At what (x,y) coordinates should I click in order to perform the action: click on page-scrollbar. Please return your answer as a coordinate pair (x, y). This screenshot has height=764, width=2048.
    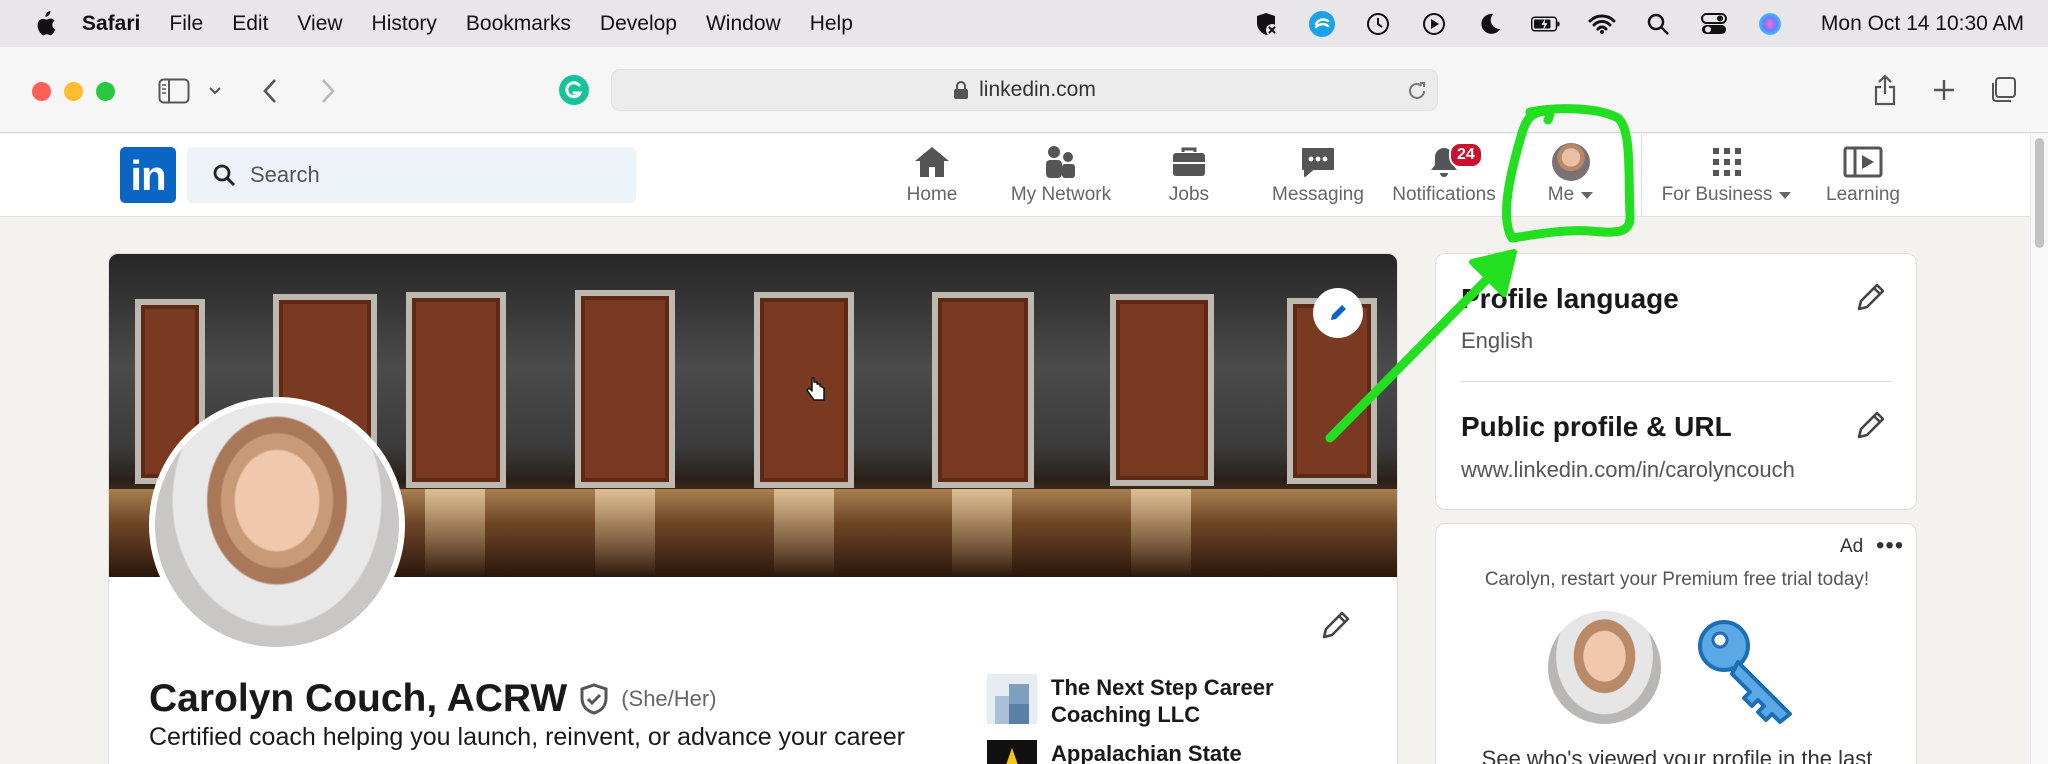
    Looking at the image, I should click on (2039, 449).